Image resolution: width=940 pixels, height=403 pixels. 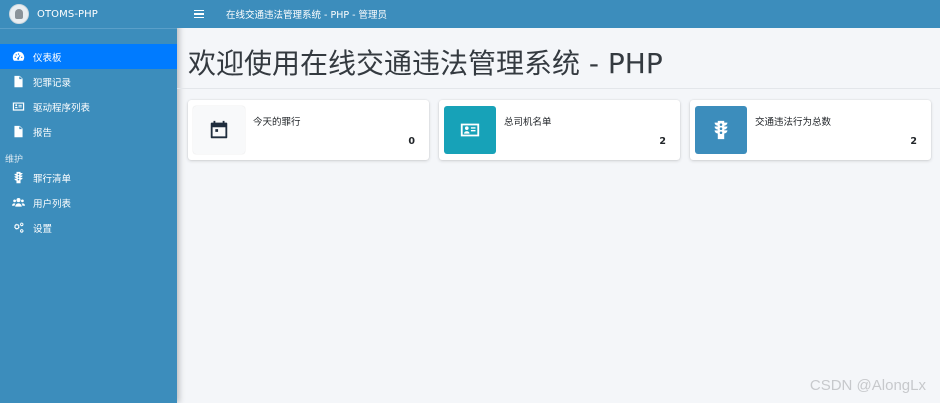 What do you see at coordinates (18, 57) in the screenshot?
I see `dashboard-icon` at bounding box center [18, 57].